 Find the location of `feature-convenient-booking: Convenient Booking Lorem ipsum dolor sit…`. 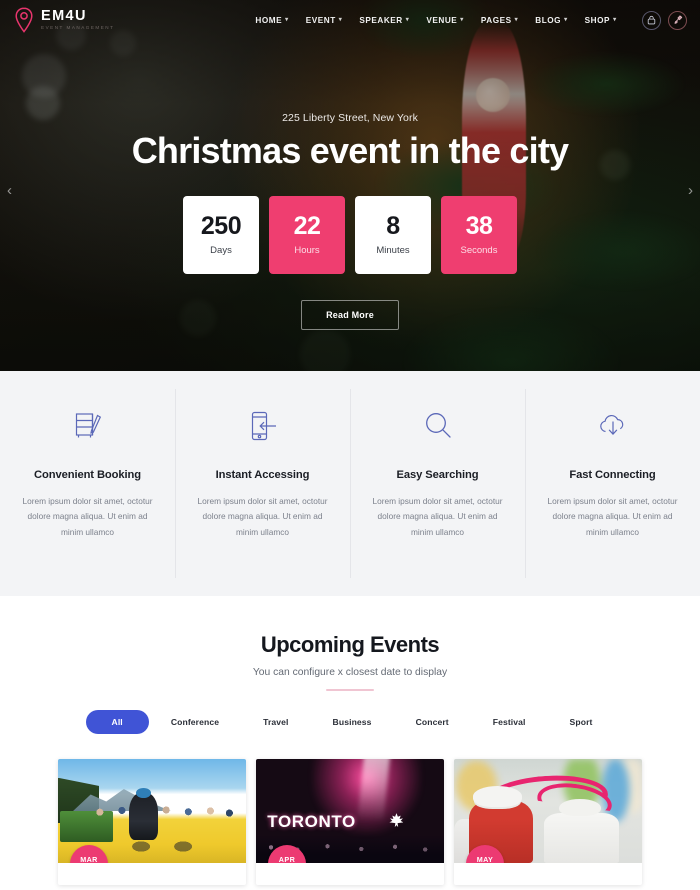

feature-convenient-booking: Convenient Booking Lorem ipsum dolor sit… is located at coordinates (87, 483).